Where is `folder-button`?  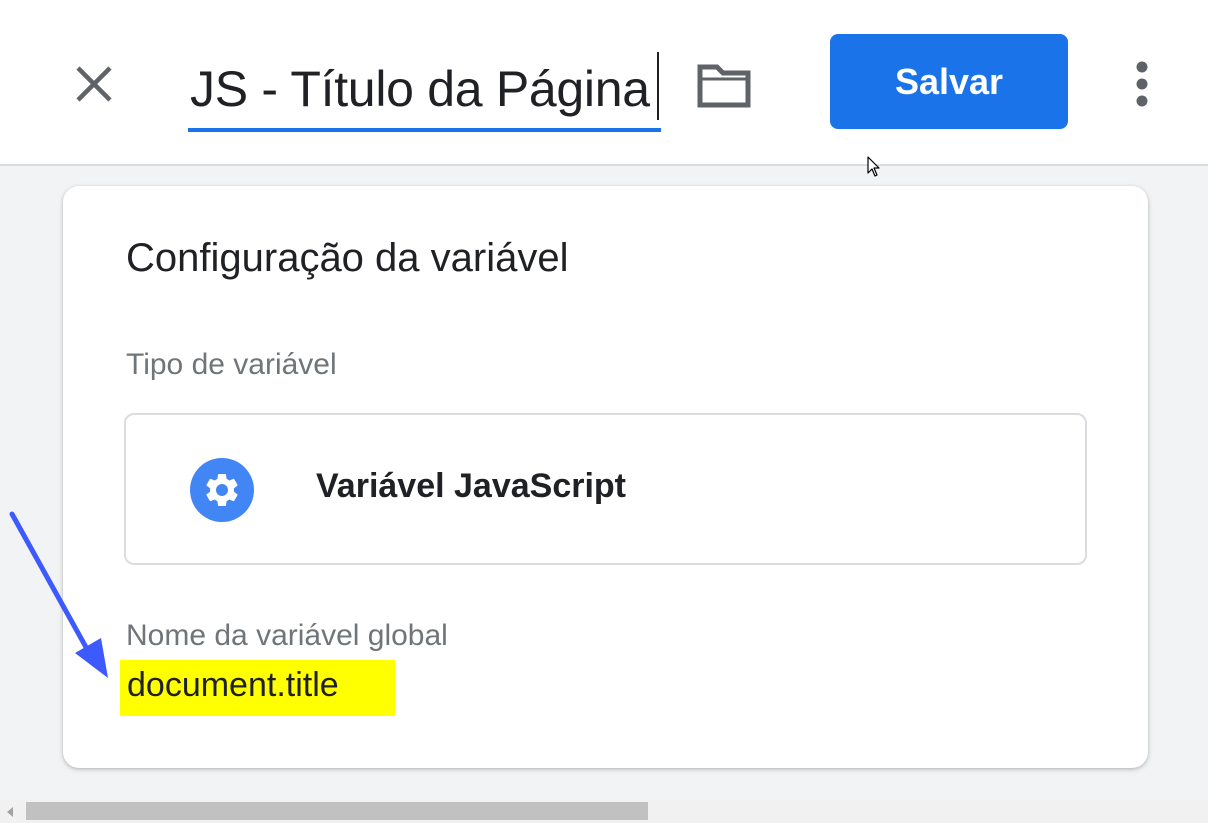 folder-button is located at coordinates (724, 86).